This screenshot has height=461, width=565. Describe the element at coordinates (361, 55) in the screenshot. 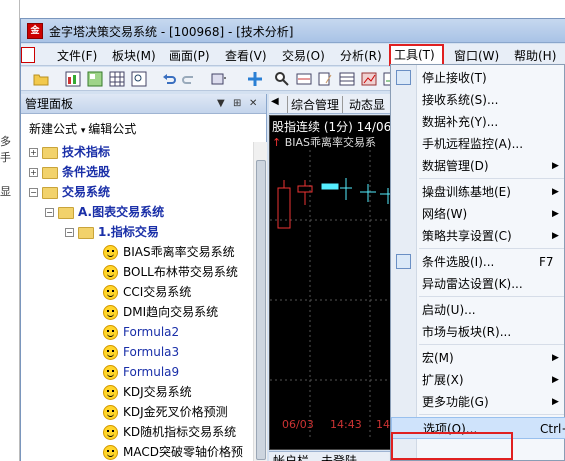

I see `menu-analysis: 分析(R)` at that location.